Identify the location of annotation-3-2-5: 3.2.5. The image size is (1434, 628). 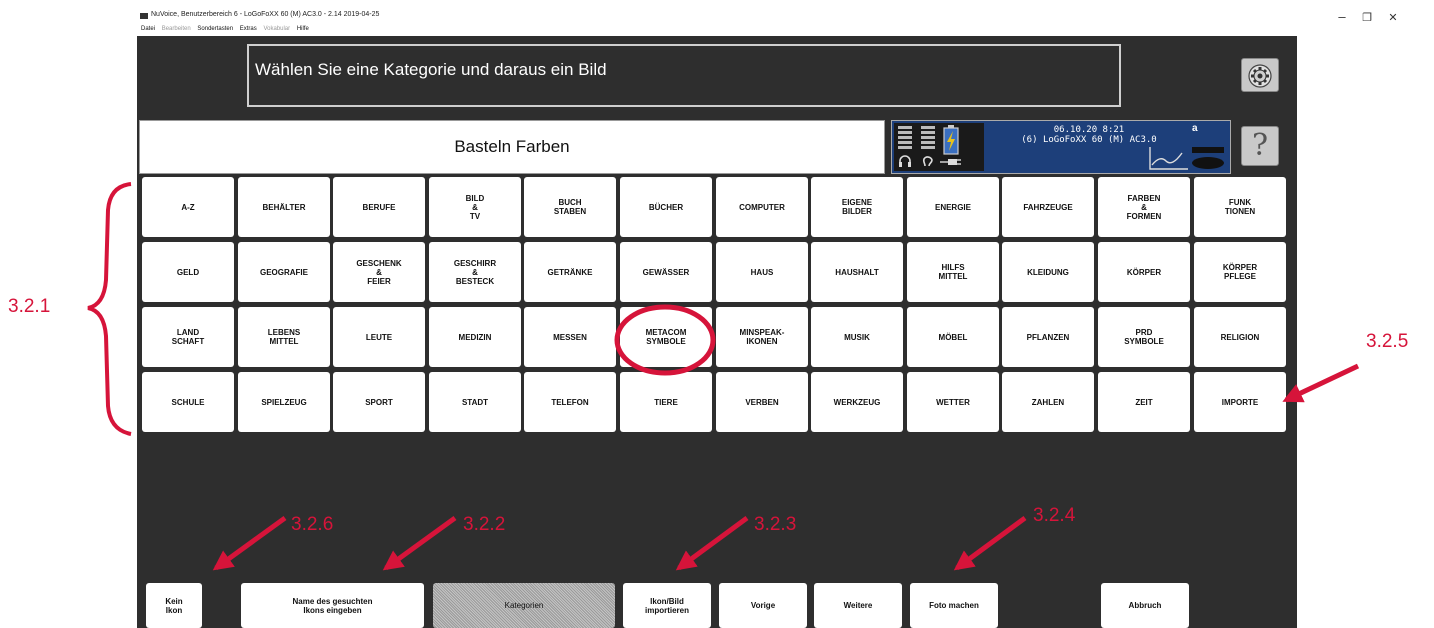
(1387, 341).